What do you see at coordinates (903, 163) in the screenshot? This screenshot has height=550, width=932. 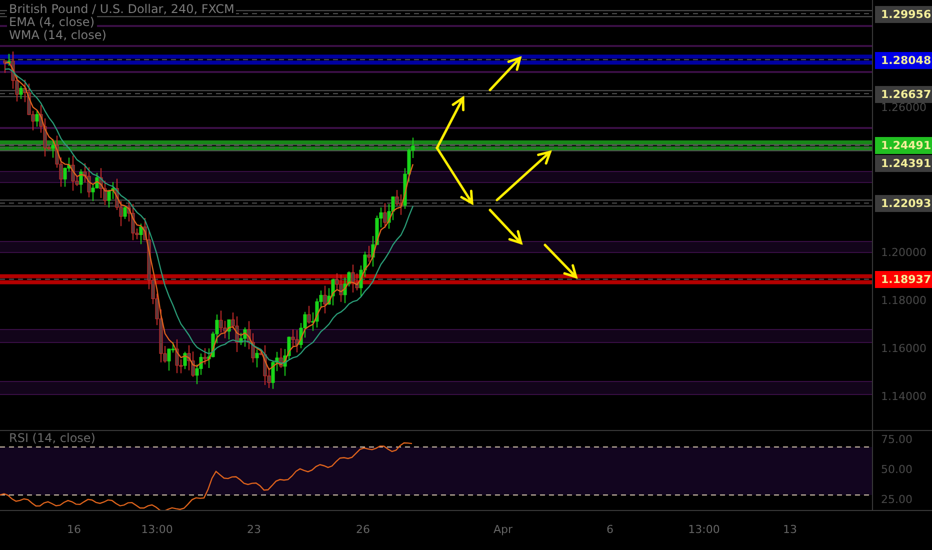 I see `price-tag: 1.24391` at bounding box center [903, 163].